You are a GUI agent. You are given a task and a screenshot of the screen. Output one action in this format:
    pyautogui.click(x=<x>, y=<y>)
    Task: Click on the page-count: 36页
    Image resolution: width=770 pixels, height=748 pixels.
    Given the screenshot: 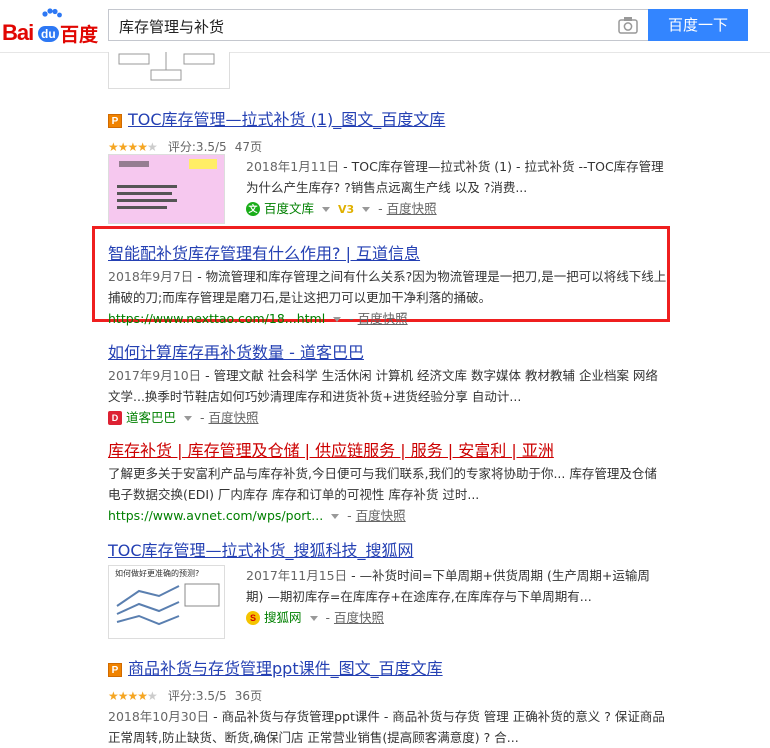 What is the action you would take?
    pyautogui.click(x=248, y=696)
    